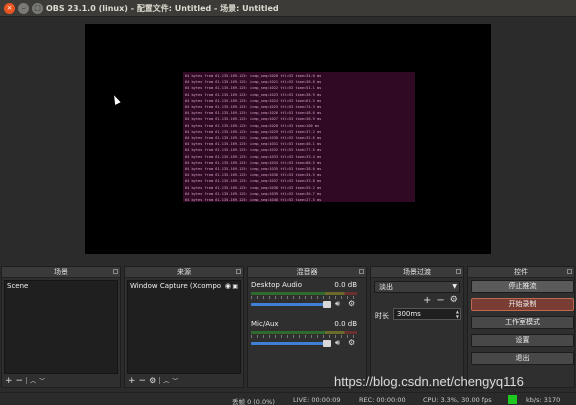 This screenshot has width=576, height=405. What do you see at coordinates (427, 314) in the screenshot?
I see `duration-input: 300ms ▲ ▼` at bounding box center [427, 314].